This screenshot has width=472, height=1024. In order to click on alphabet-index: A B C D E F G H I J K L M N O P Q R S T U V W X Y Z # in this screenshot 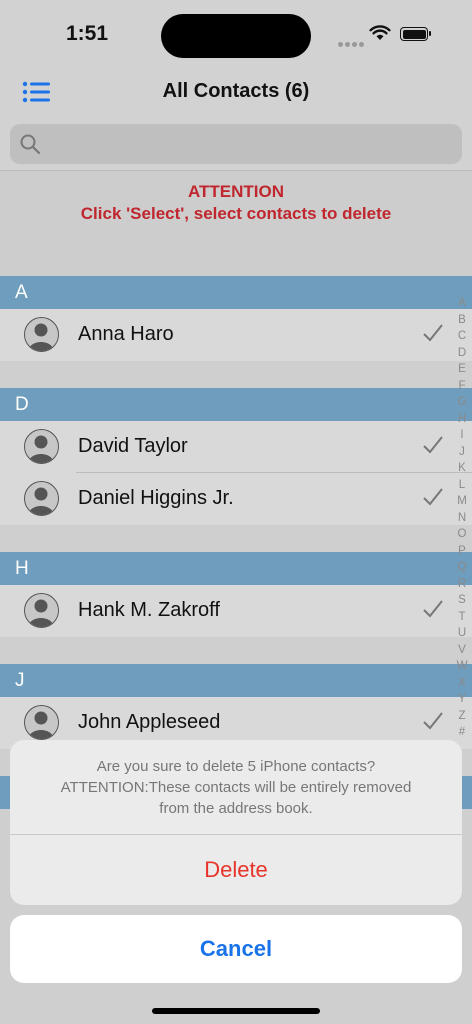, I will do `click(462, 518)`.